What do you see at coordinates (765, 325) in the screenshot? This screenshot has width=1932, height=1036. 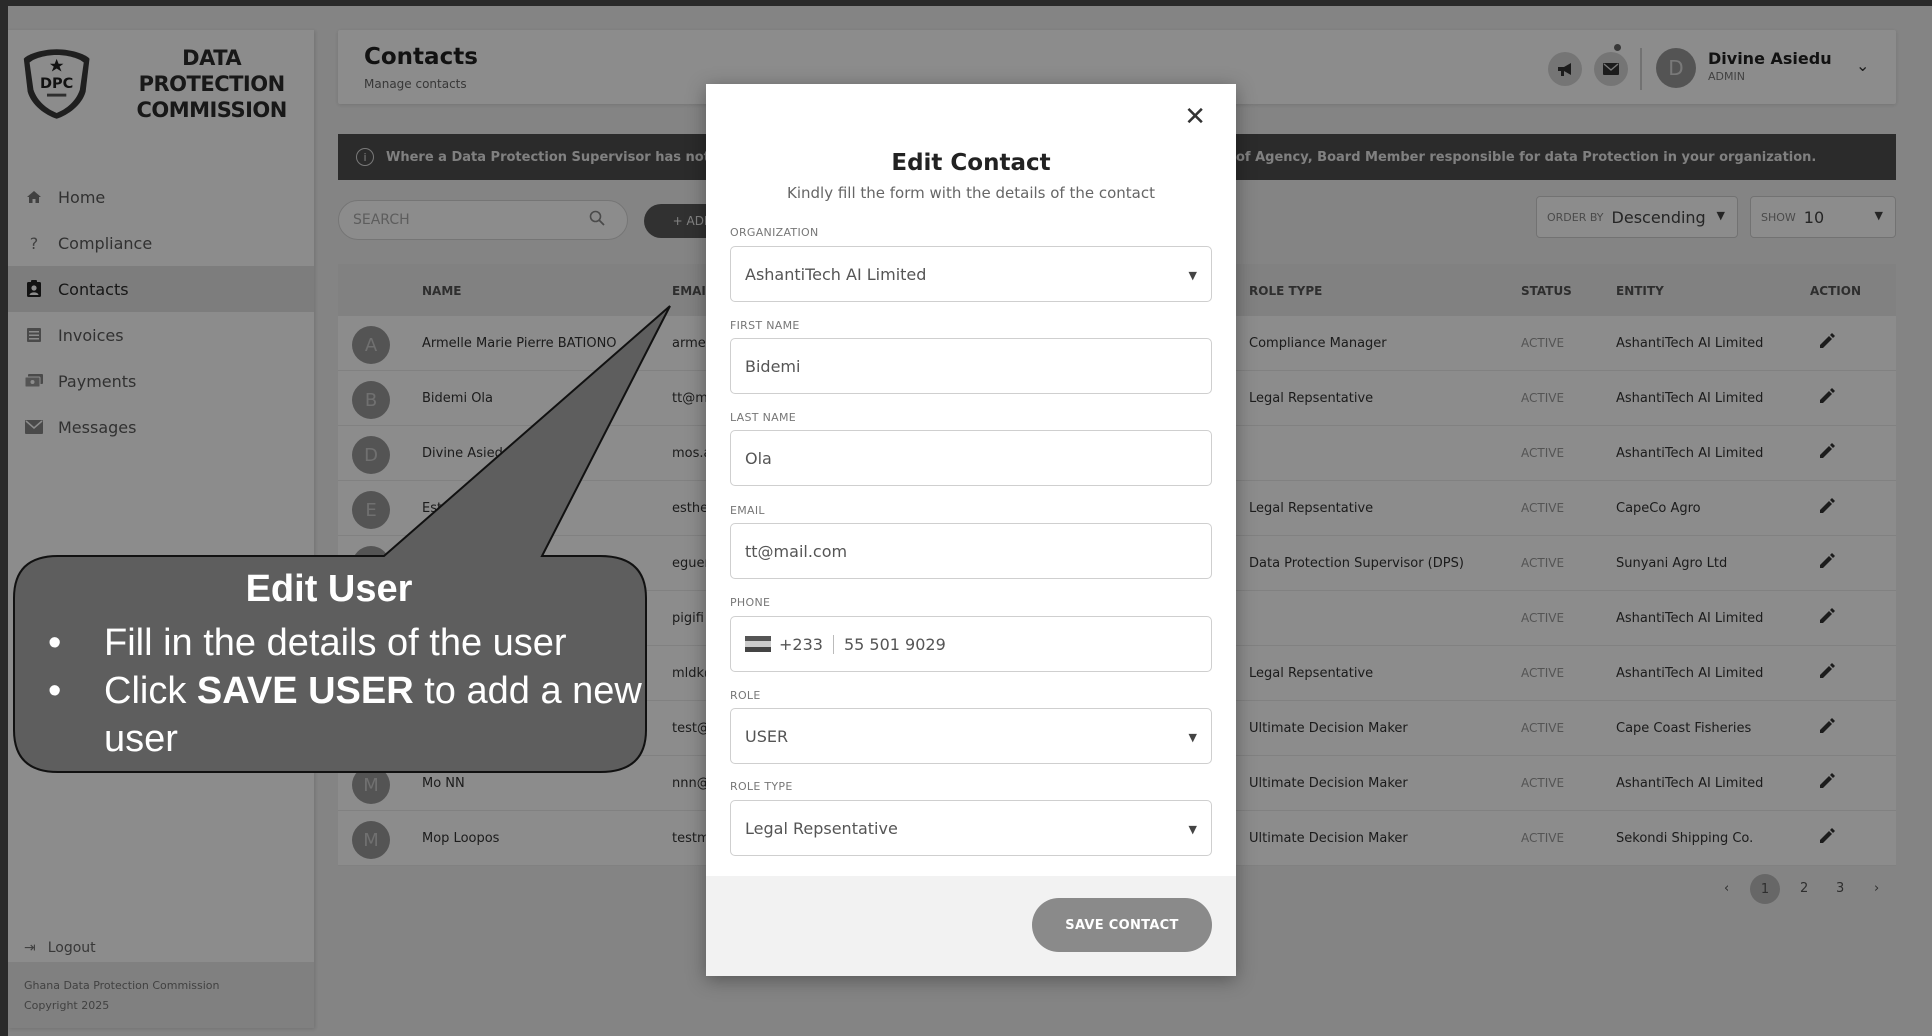 I see `first-name-label: FIRST NAME` at bounding box center [765, 325].